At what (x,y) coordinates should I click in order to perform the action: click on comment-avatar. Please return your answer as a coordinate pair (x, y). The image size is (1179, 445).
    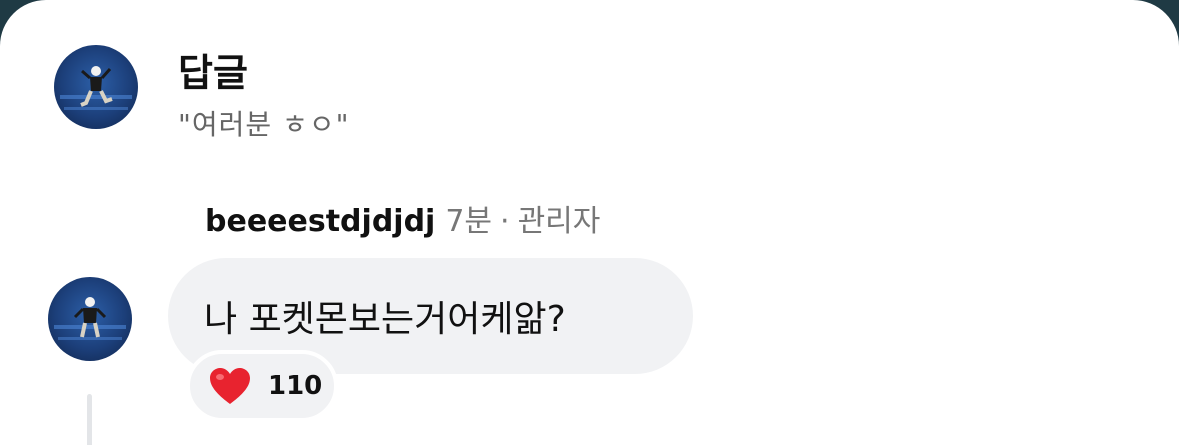
    Looking at the image, I should click on (90, 319).